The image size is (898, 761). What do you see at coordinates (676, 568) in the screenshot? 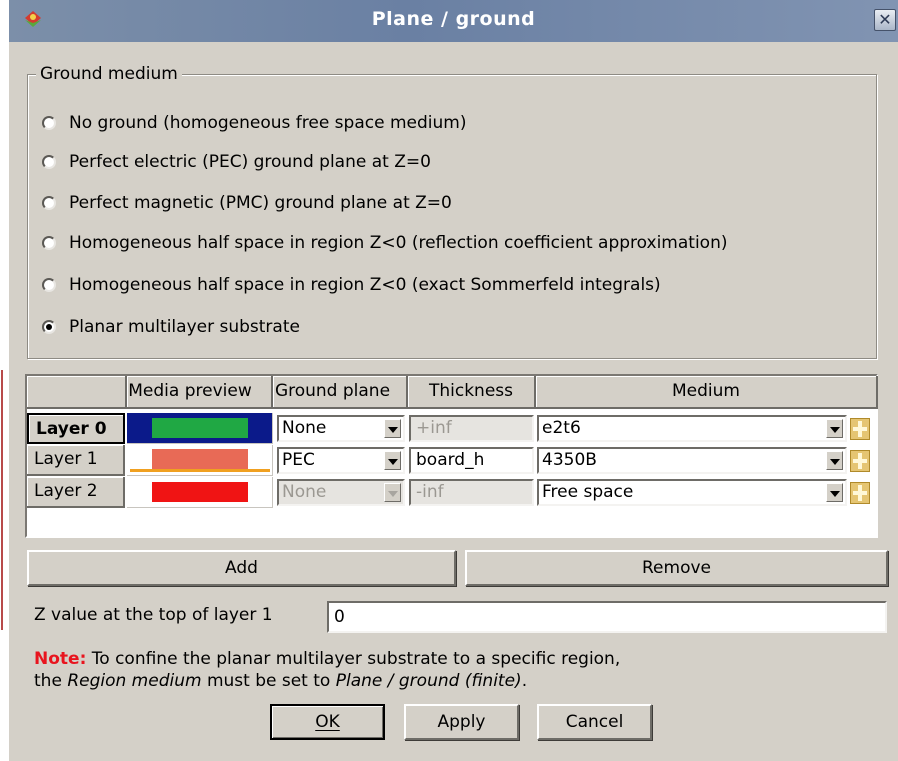
I see `remove-layer-button: Remove` at bounding box center [676, 568].